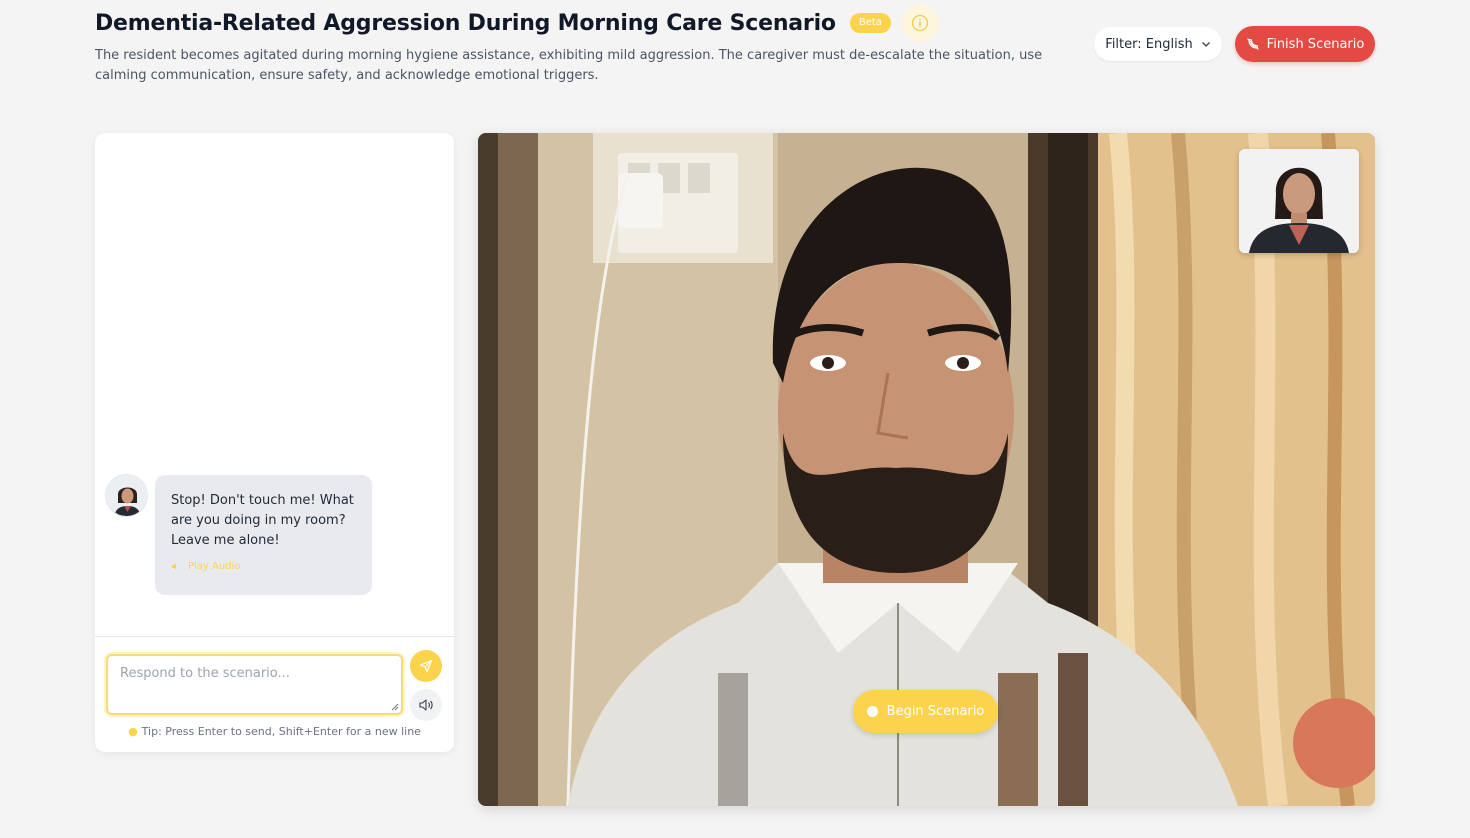 Image resolution: width=1470 pixels, height=838 pixels. What do you see at coordinates (1205, 44) in the screenshot?
I see `chevron-down-icon` at bounding box center [1205, 44].